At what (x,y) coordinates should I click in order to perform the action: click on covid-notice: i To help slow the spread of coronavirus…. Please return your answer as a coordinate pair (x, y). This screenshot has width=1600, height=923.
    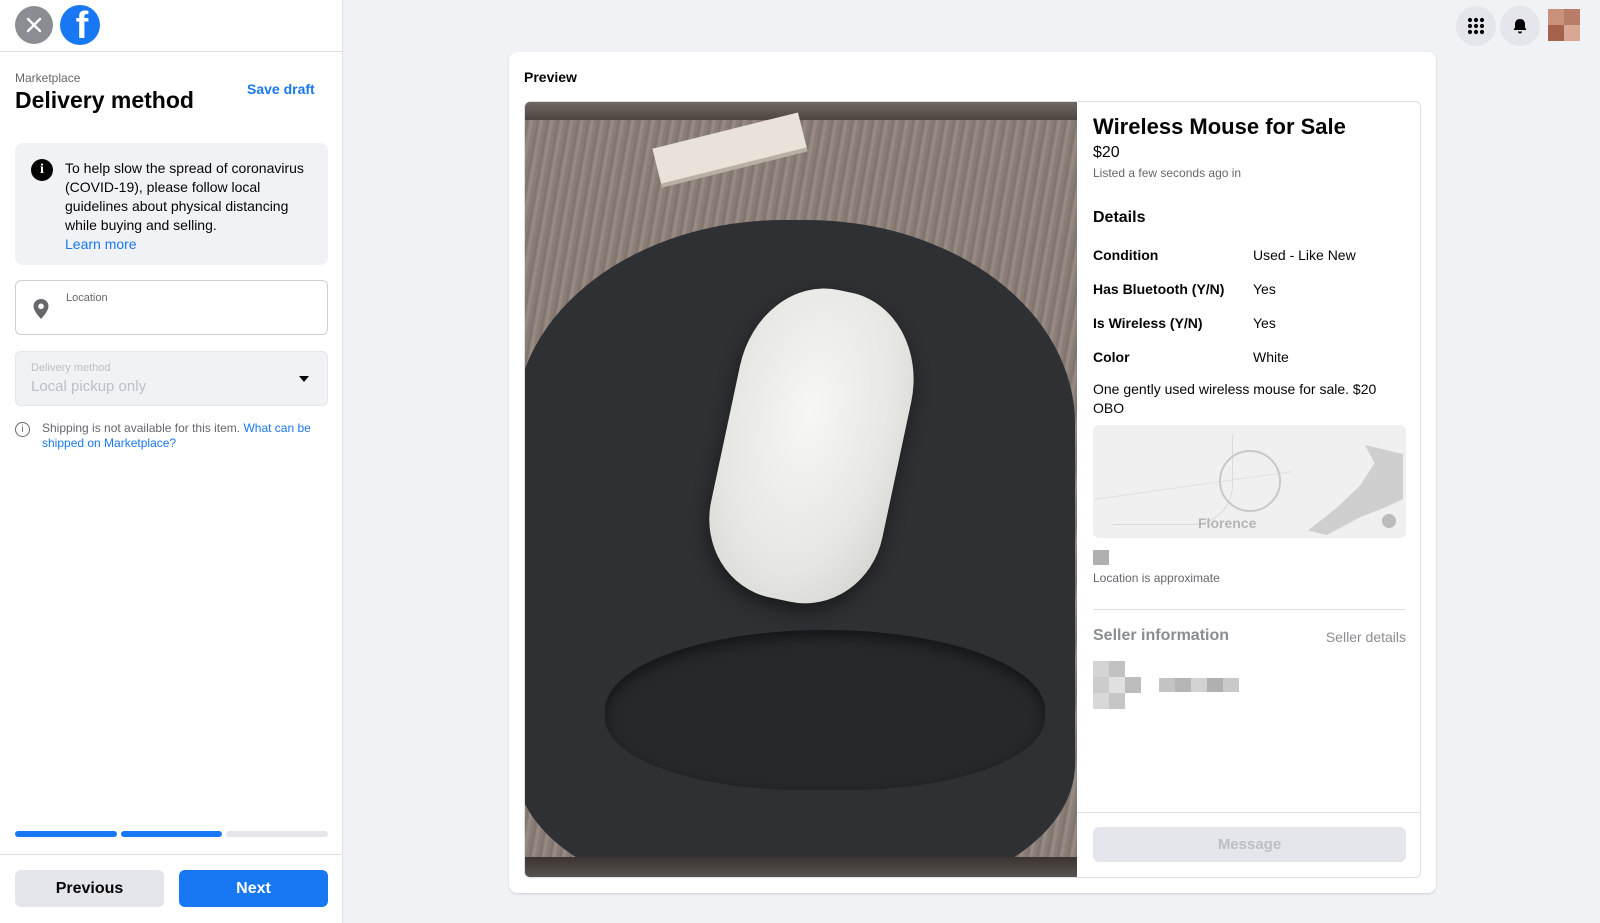
    Looking at the image, I should click on (171, 204).